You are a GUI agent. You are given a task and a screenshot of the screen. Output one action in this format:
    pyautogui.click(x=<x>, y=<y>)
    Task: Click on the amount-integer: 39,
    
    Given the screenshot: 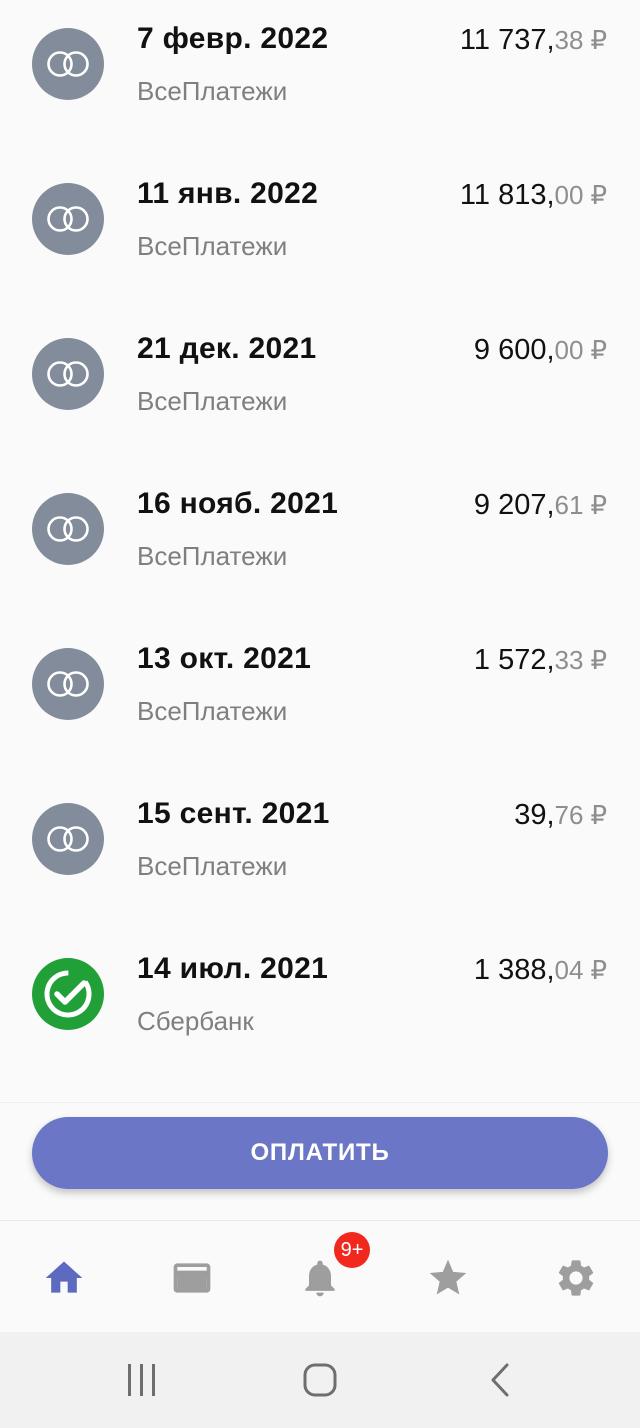 What is the action you would take?
    pyautogui.click(x=534, y=815)
    